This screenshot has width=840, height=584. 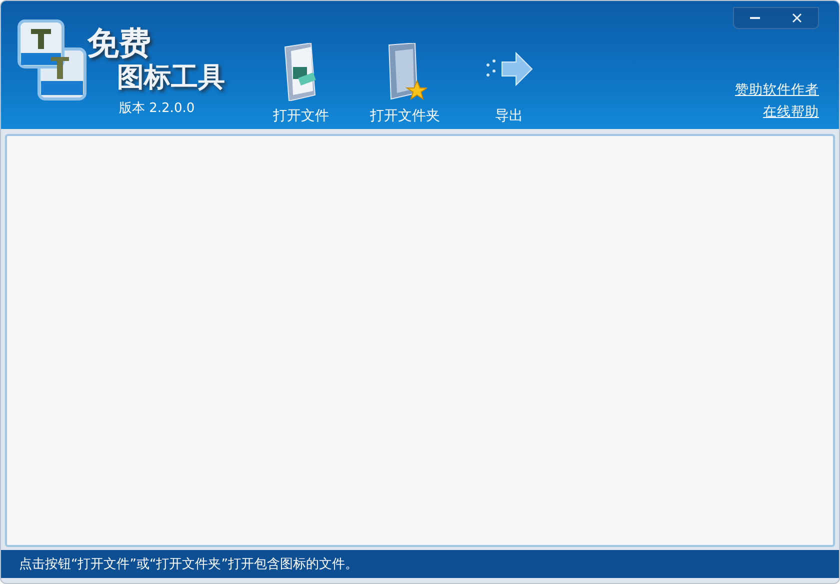 What do you see at coordinates (171, 78) in the screenshot?
I see `app-subtitle: 图标工具` at bounding box center [171, 78].